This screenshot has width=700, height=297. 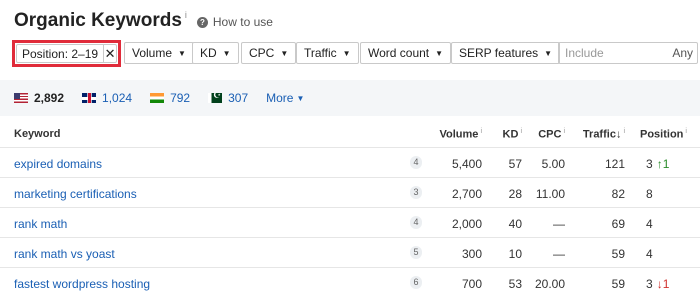 What do you see at coordinates (614, 164) in the screenshot?
I see `traffic-cell: 121` at bounding box center [614, 164].